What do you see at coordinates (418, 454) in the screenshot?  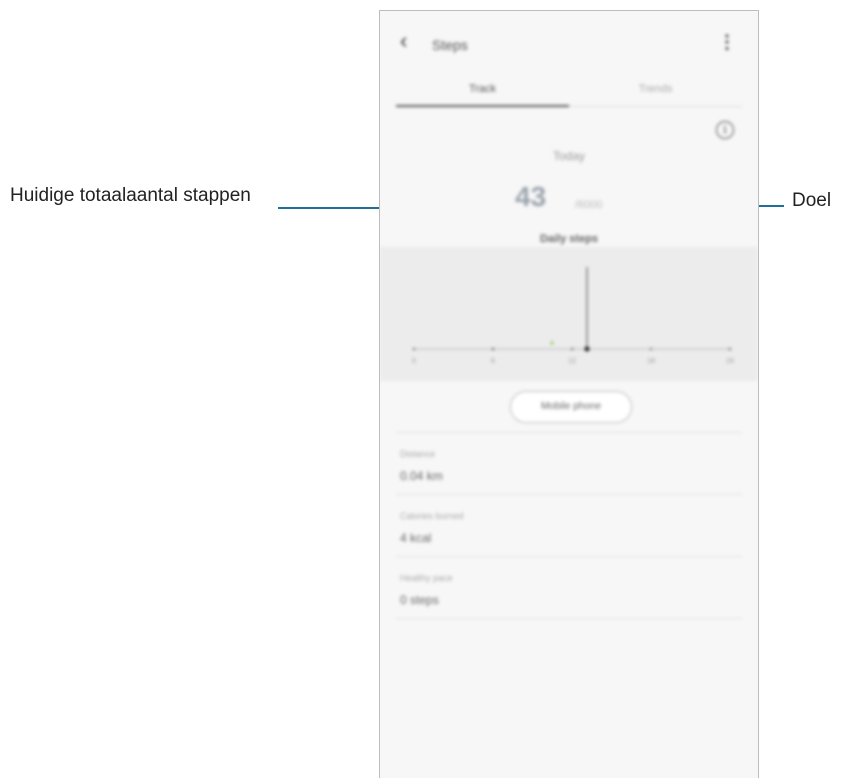 I see `distance-label: Distance` at bounding box center [418, 454].